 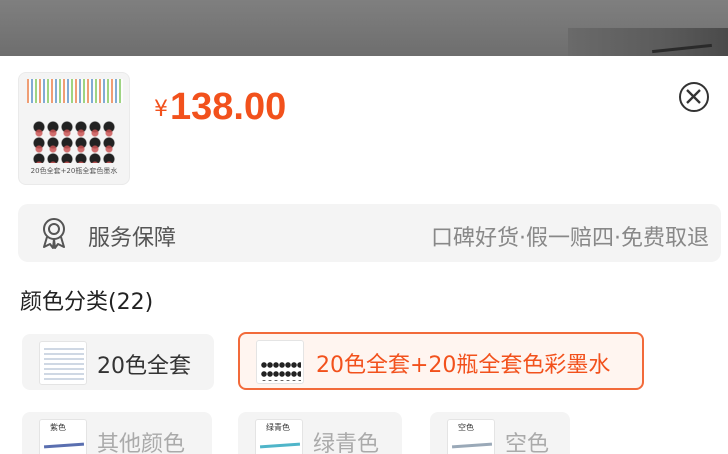 I want to click on variant-option-20-colors-with-ink: 20色全套+20瓶全套色彩墨水, so click(x=441, y=361).